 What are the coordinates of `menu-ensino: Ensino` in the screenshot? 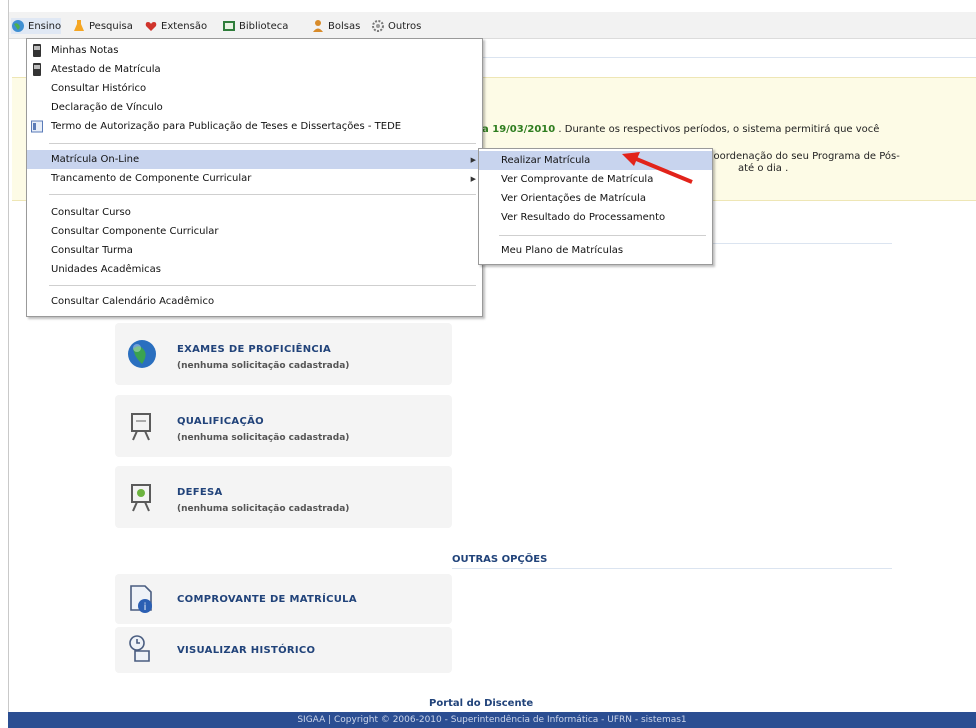 It's located at (36, 26).